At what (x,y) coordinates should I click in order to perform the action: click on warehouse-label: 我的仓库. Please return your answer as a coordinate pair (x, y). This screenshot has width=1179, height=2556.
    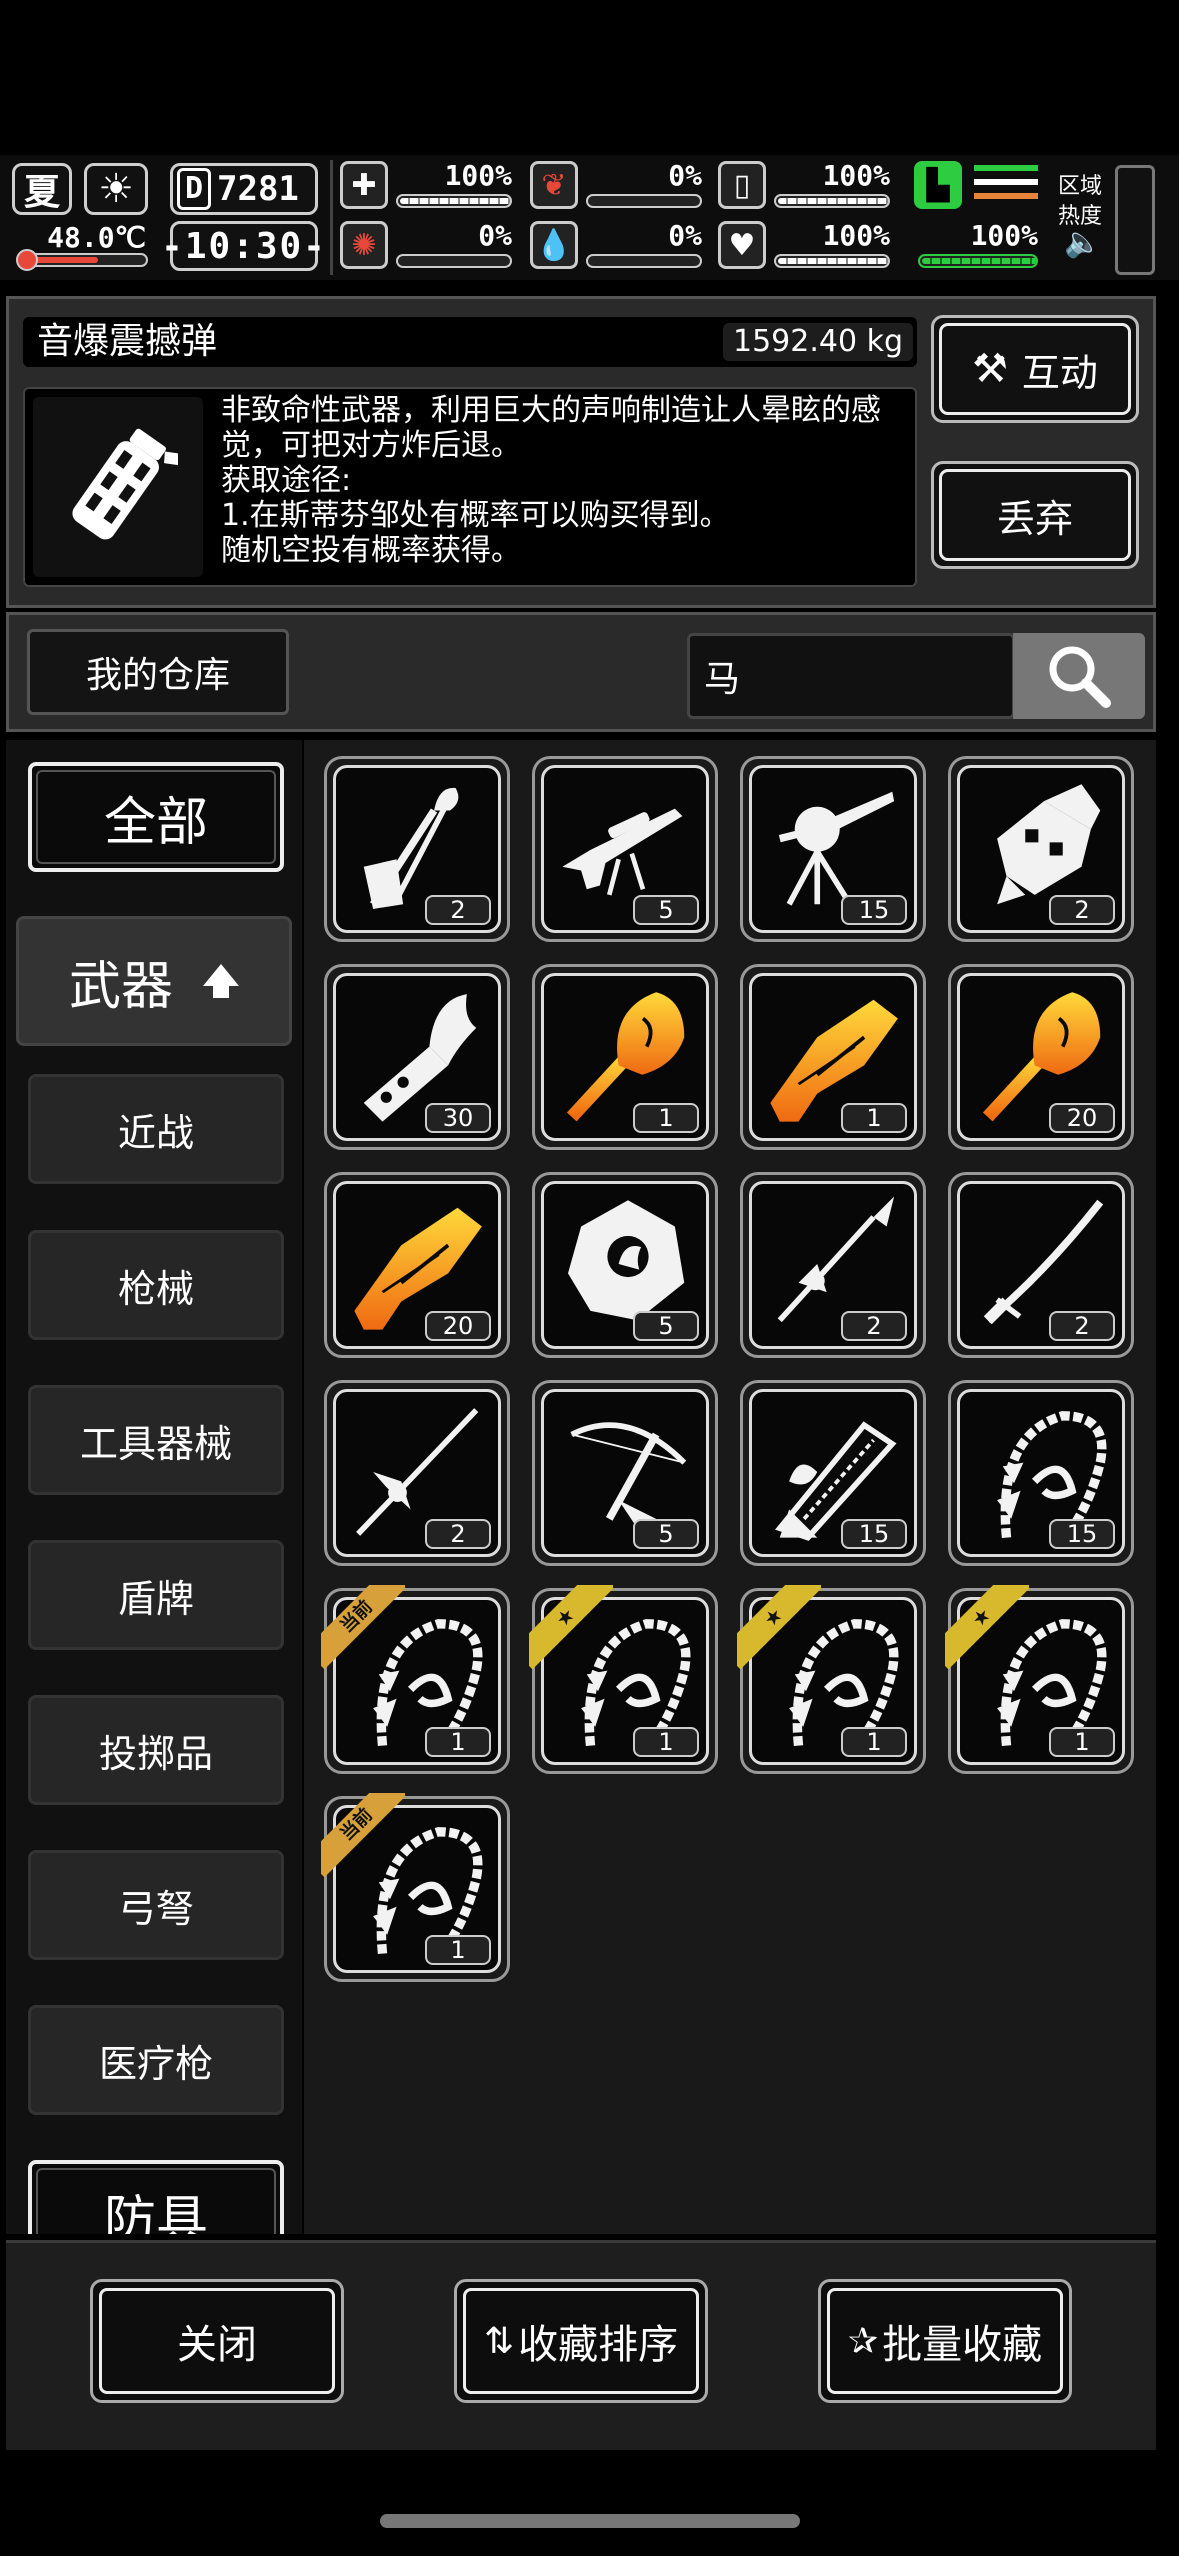
    Looking at the image, I should click on (157, 675).